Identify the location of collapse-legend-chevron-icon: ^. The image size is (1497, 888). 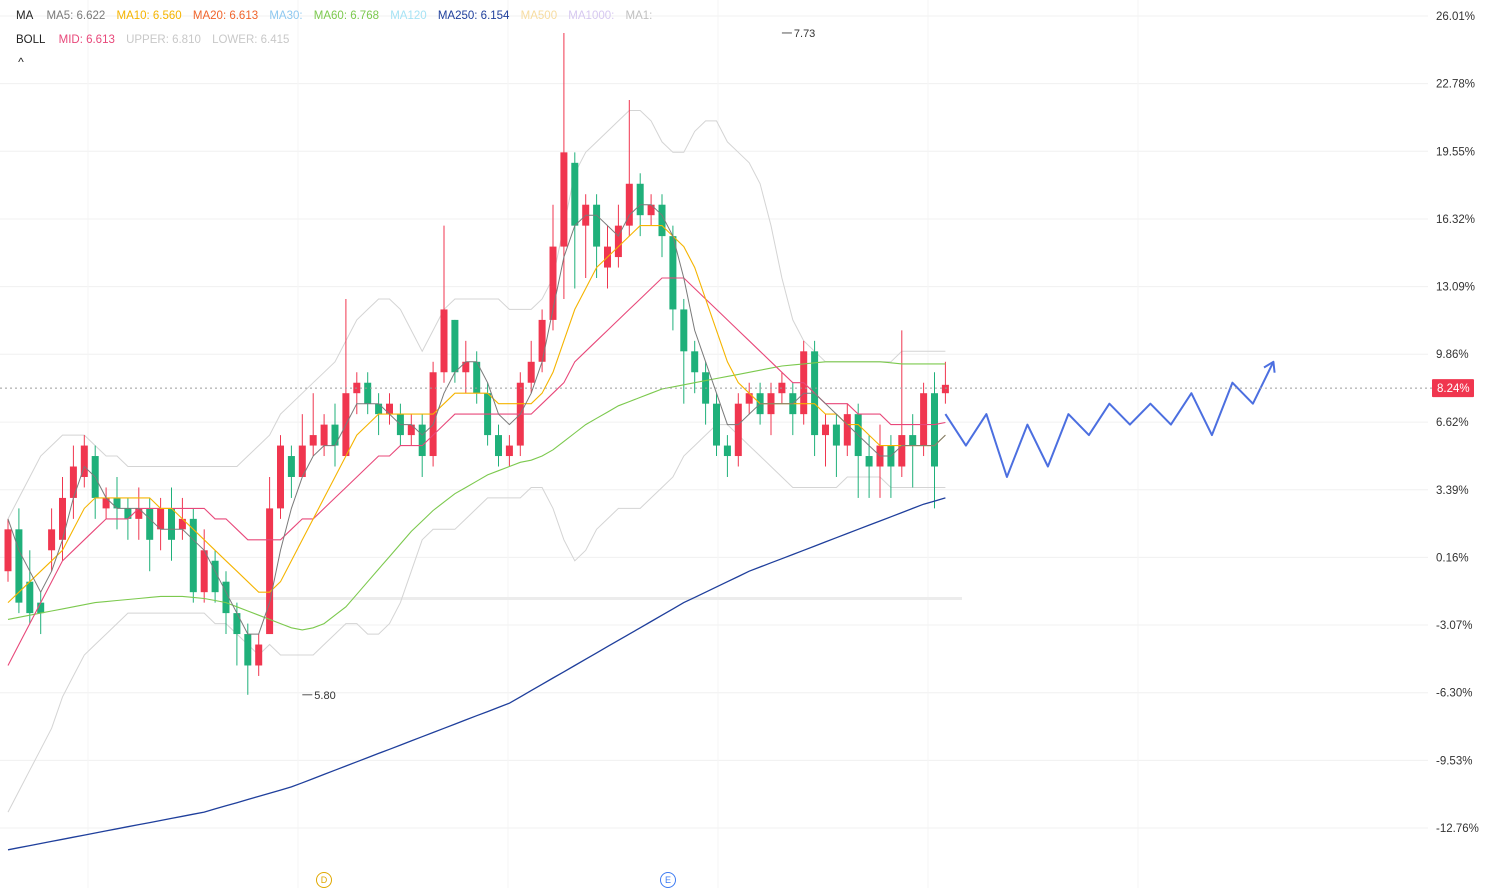
(21, 62).